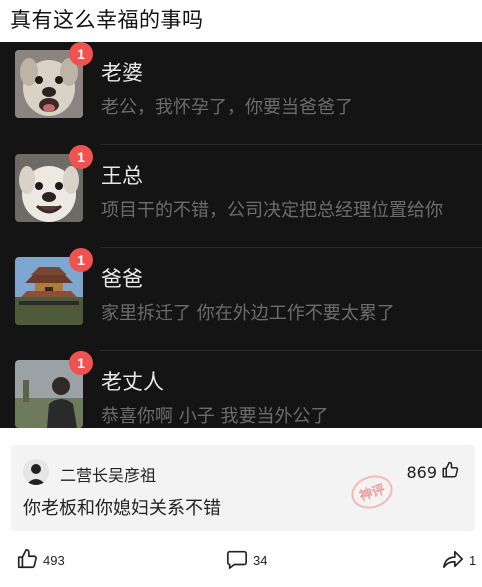 This screenshot has height=587, width=482. What do you see at coordinates (122, 279) in the screenshot?
I see `chat-name: 爸爸` at bounding box center [122, 279].